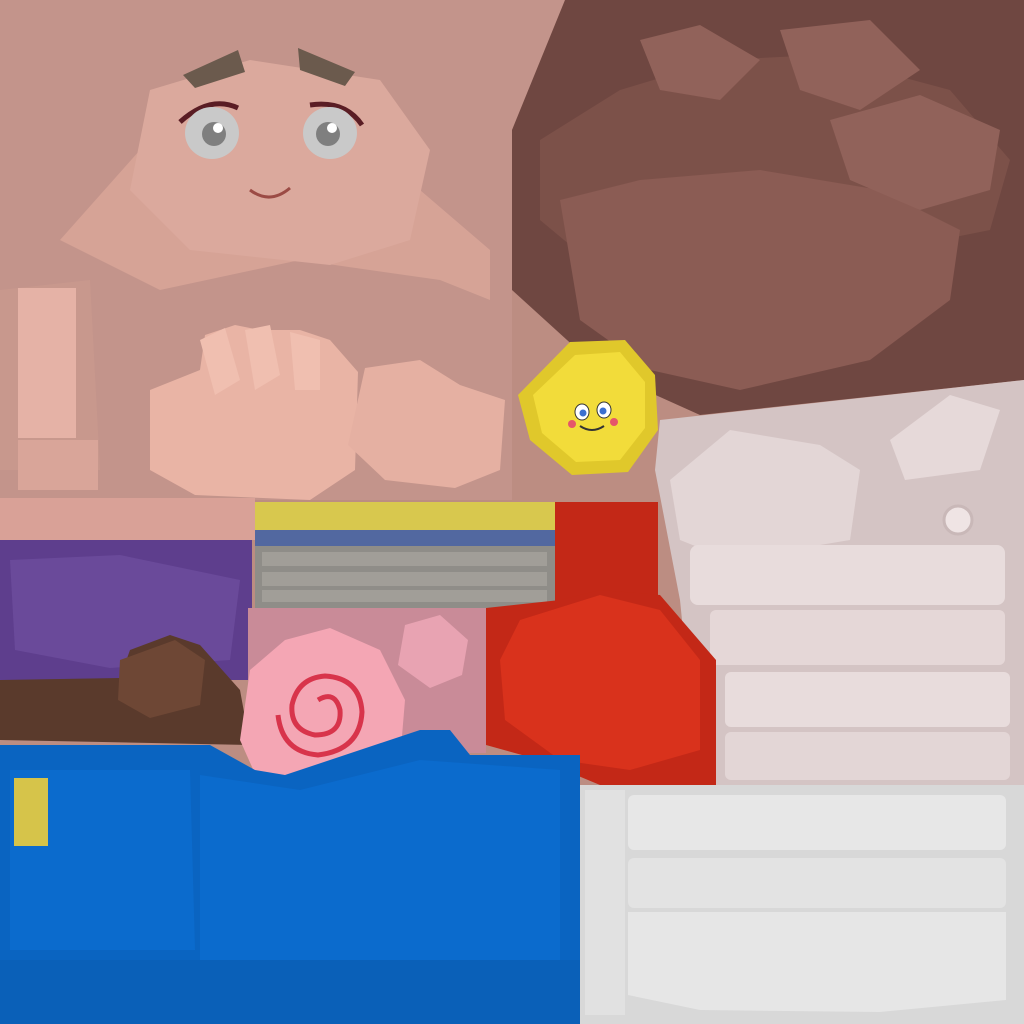  Describe the element at coordinates (802, 904) in the screenshot. I see `white-pants-island` at that location.